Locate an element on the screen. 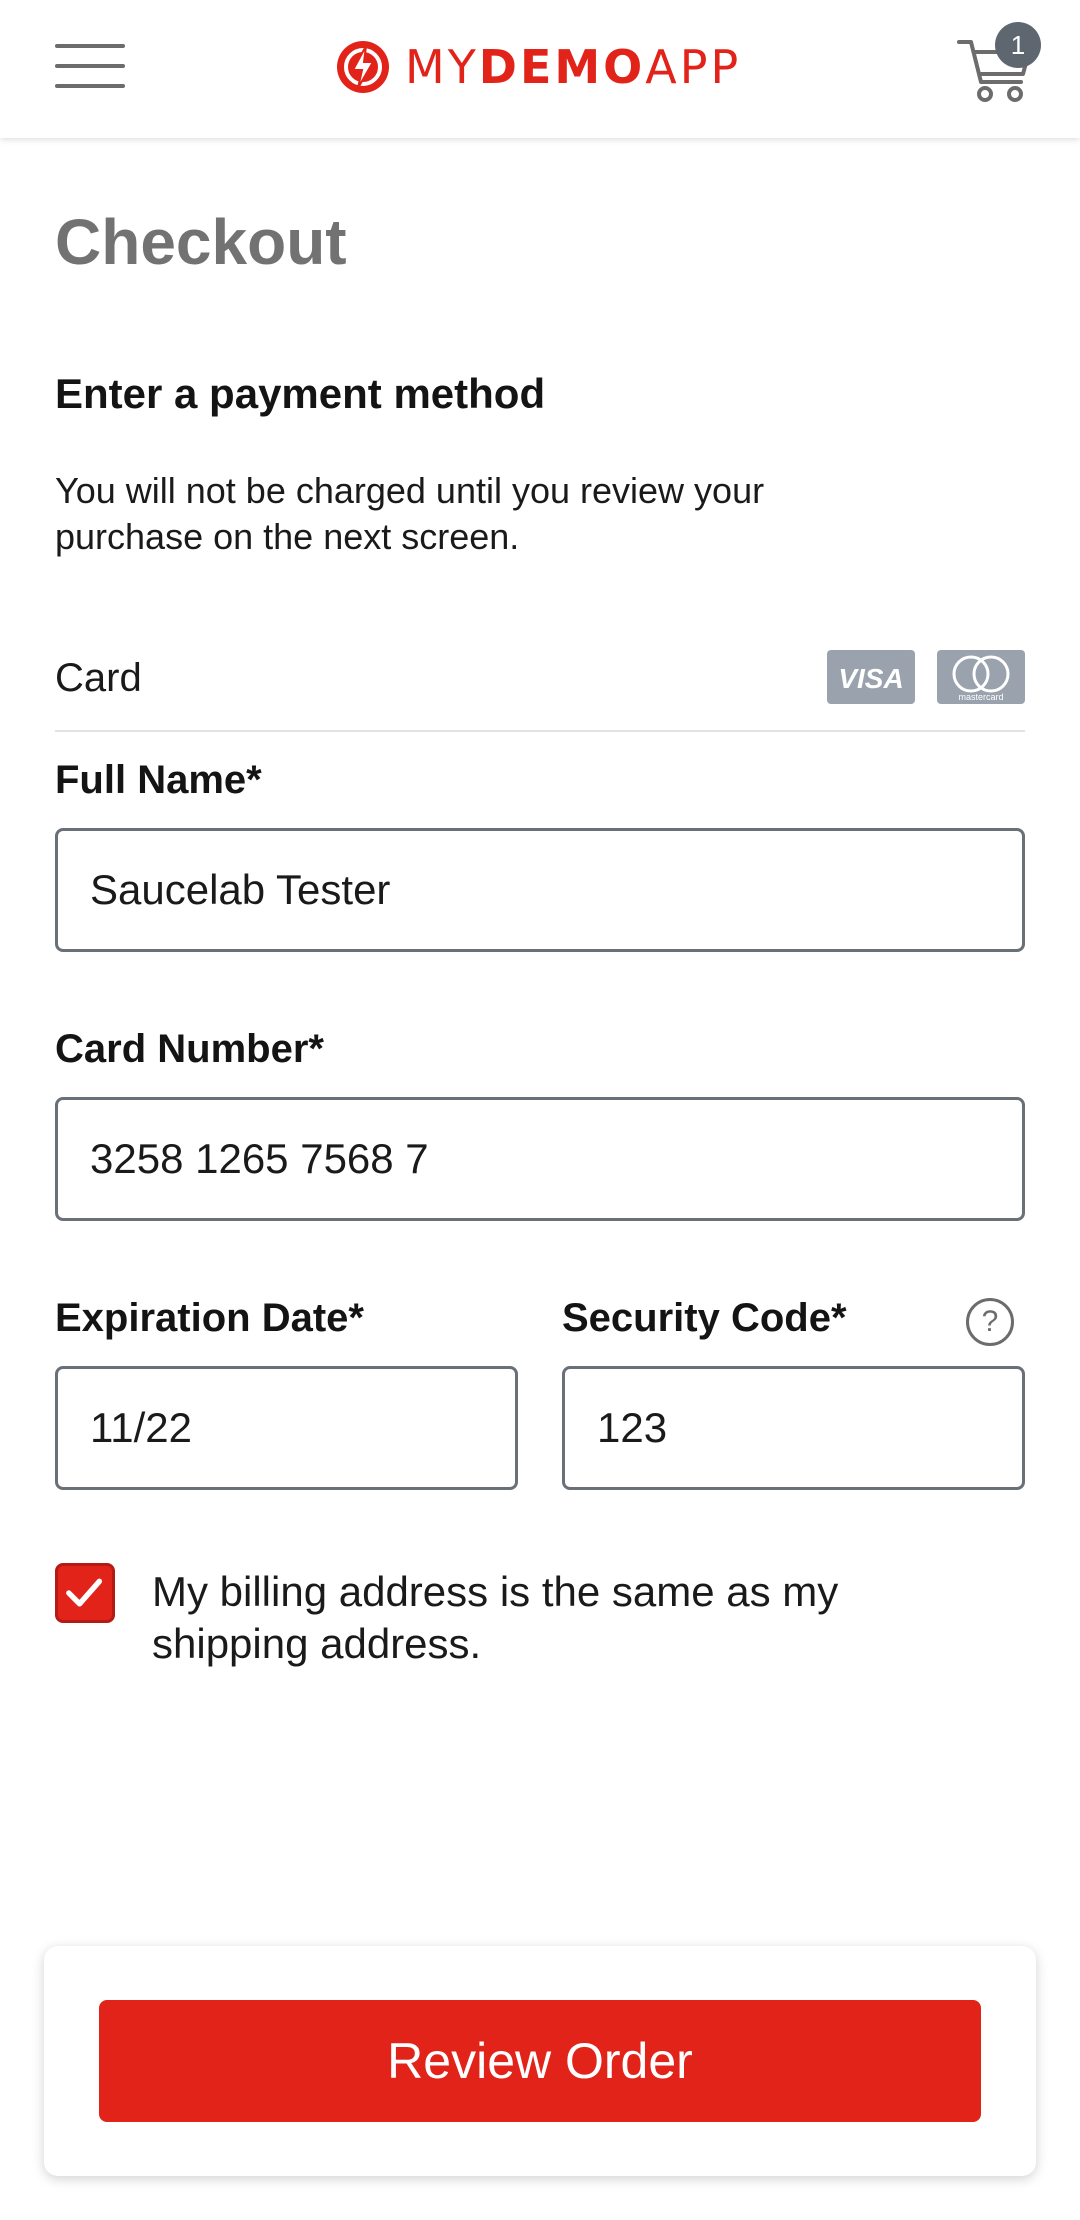 The height and width of the screenshot is (2220, 1080). card-label: Card is located at coordinates (98, 678).